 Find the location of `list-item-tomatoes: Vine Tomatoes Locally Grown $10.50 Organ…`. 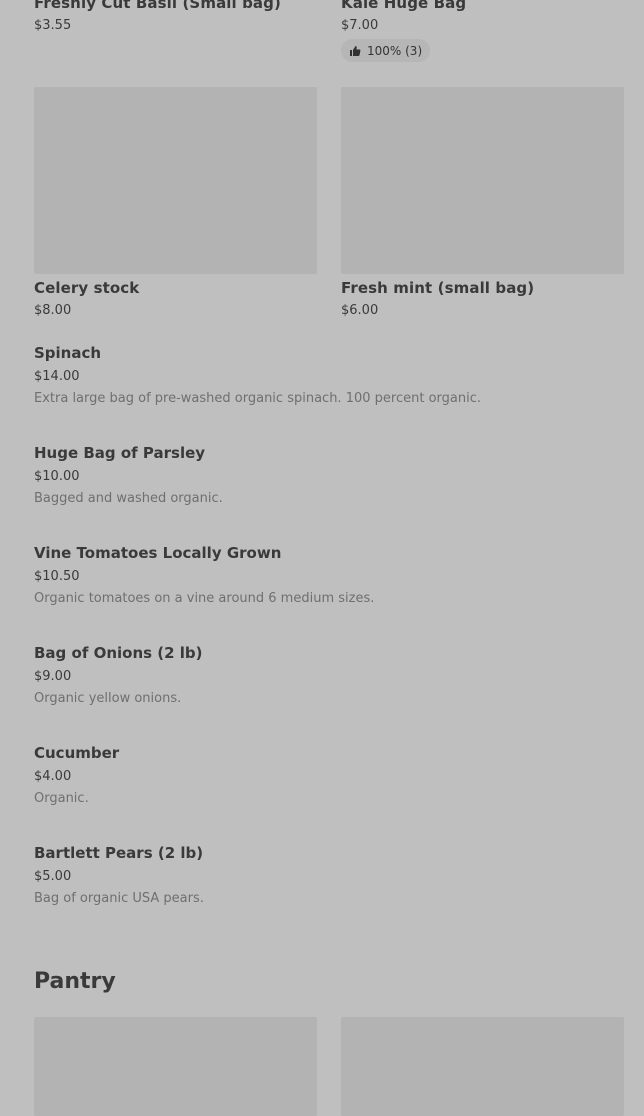

list-item-tomatoes: Vine Tomatoes Locally Grown $10.50 Organ… is located at coordinates (329, 582).